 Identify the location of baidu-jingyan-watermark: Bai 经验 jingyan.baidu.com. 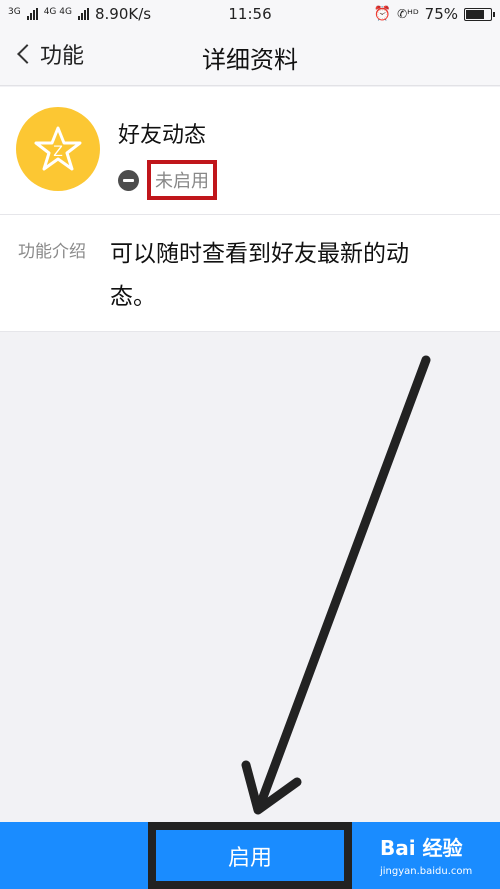
(426, 860).